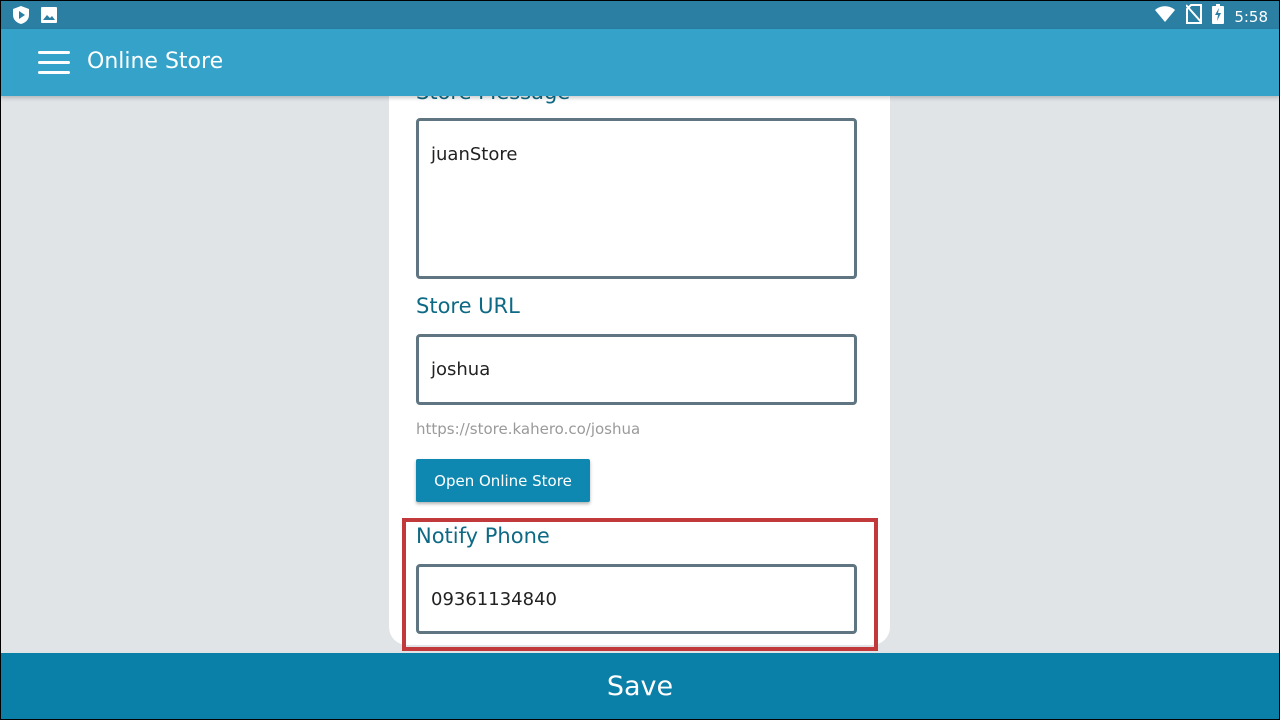 Image resolution: width=1280 pixels, height=720 pixels. I want to click on status-time: 5:58, so click(1251, 16).